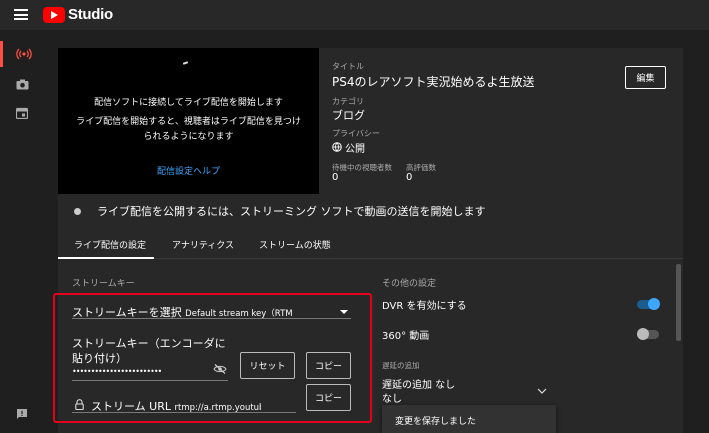 The width and height of the screenshot is (709, 433). Describe the element at coordinates (267, 365) in the screenshot. I see `reset-button: リセット` at that location.